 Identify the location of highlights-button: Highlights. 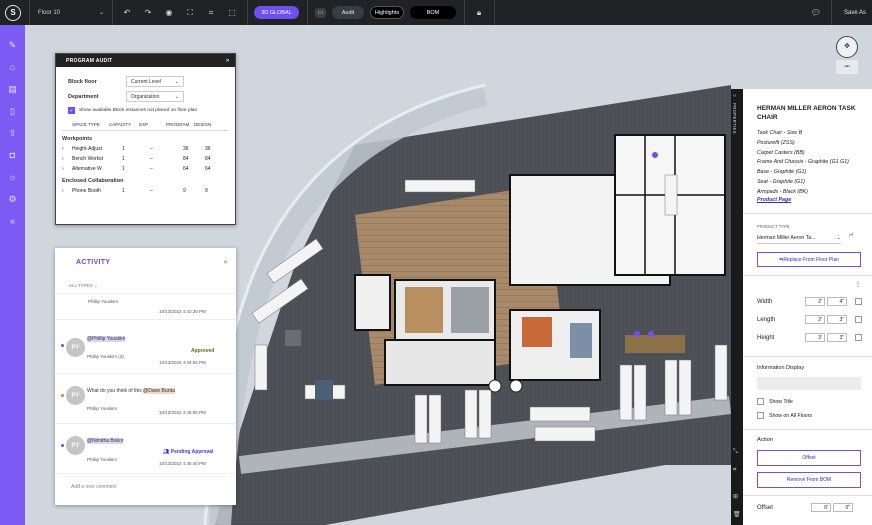
(387, 12).